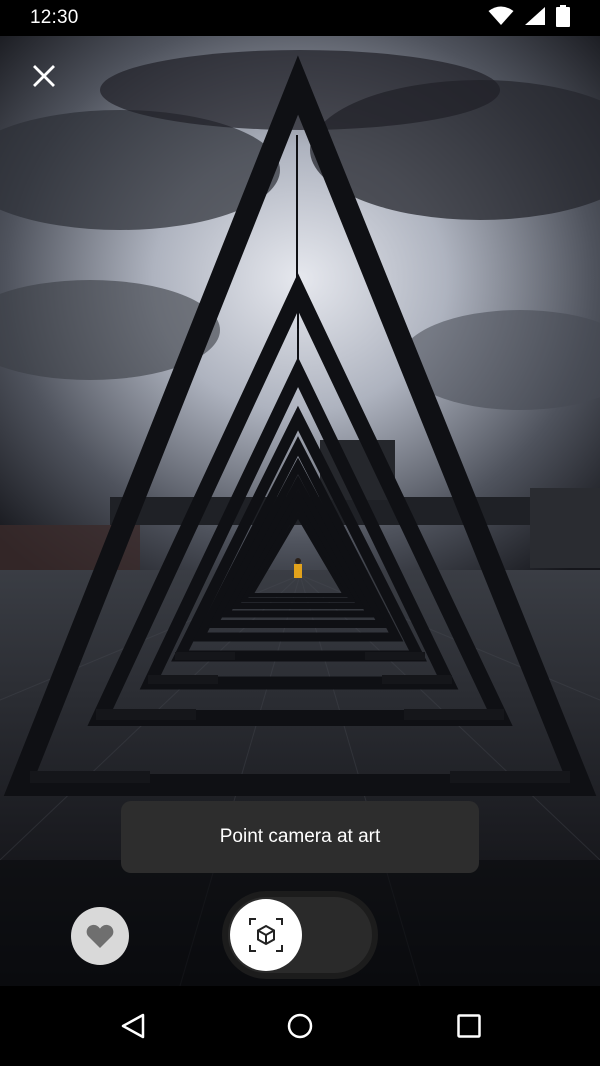 Image resolution: width=600 pixels, height=1066 pixels. I want to click on person, so click(298, 571).